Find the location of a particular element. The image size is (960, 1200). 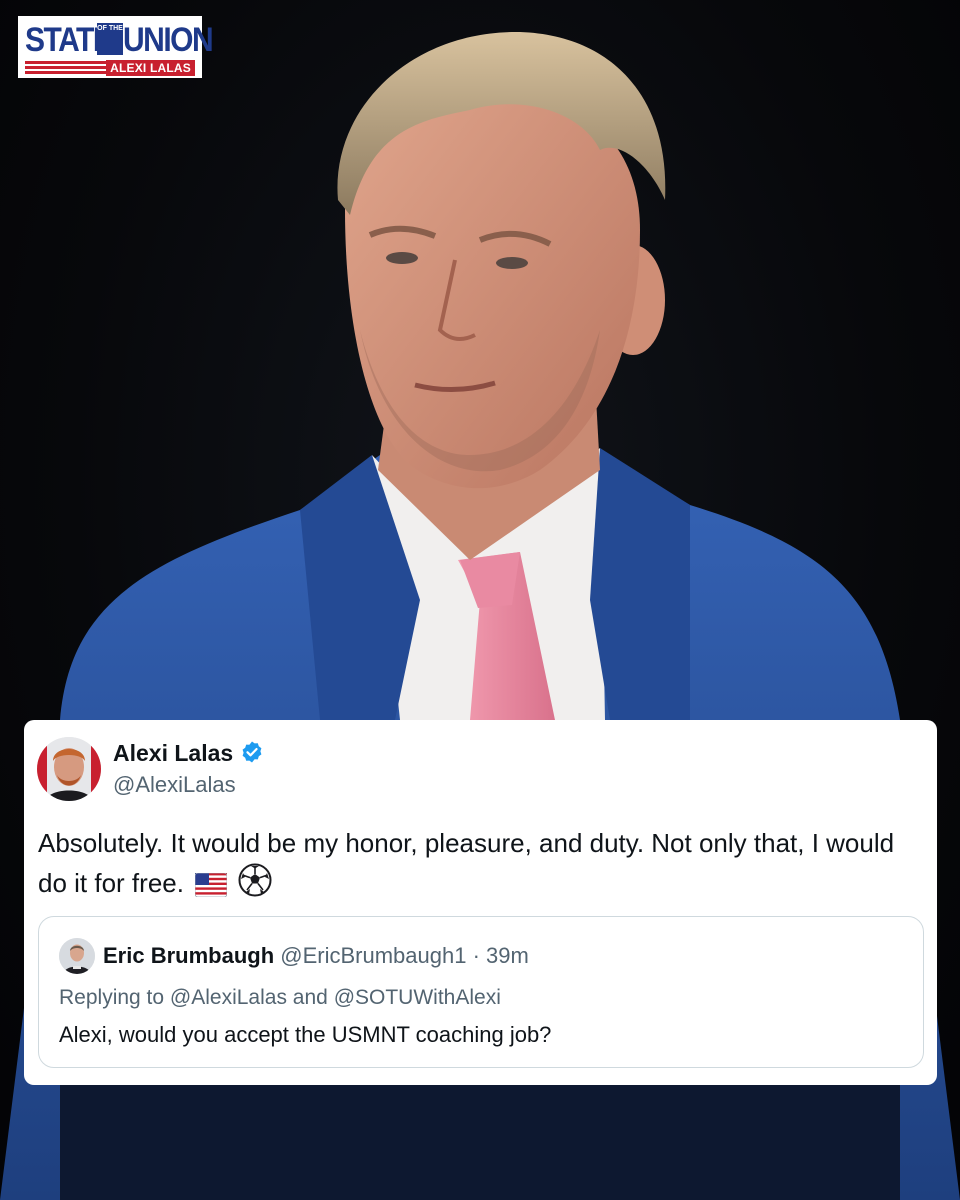

reply-mention-alexilalas: @AlexiLalas is located at coordinates (228, 997).